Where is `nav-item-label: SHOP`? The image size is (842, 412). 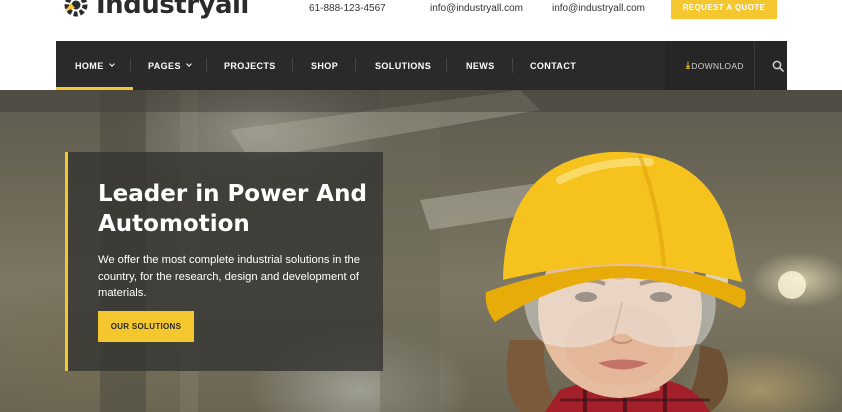
nav-item-label: SHOP is located at coordinates (325, 65).